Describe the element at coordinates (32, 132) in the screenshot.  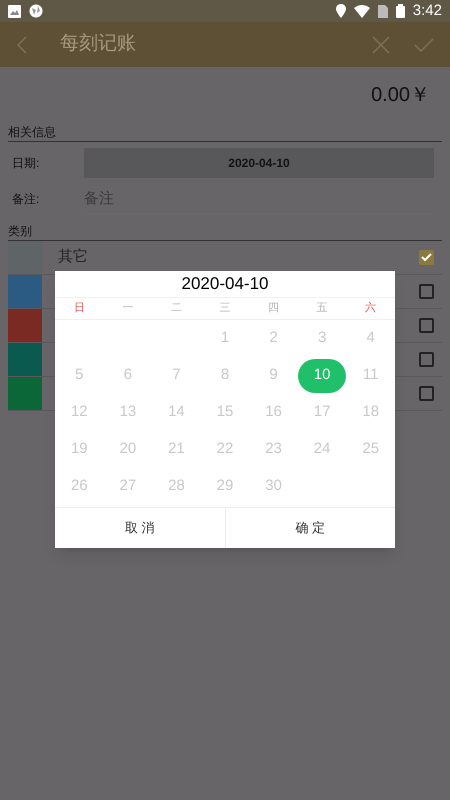
I see `section-title: 相关信息` at that location.